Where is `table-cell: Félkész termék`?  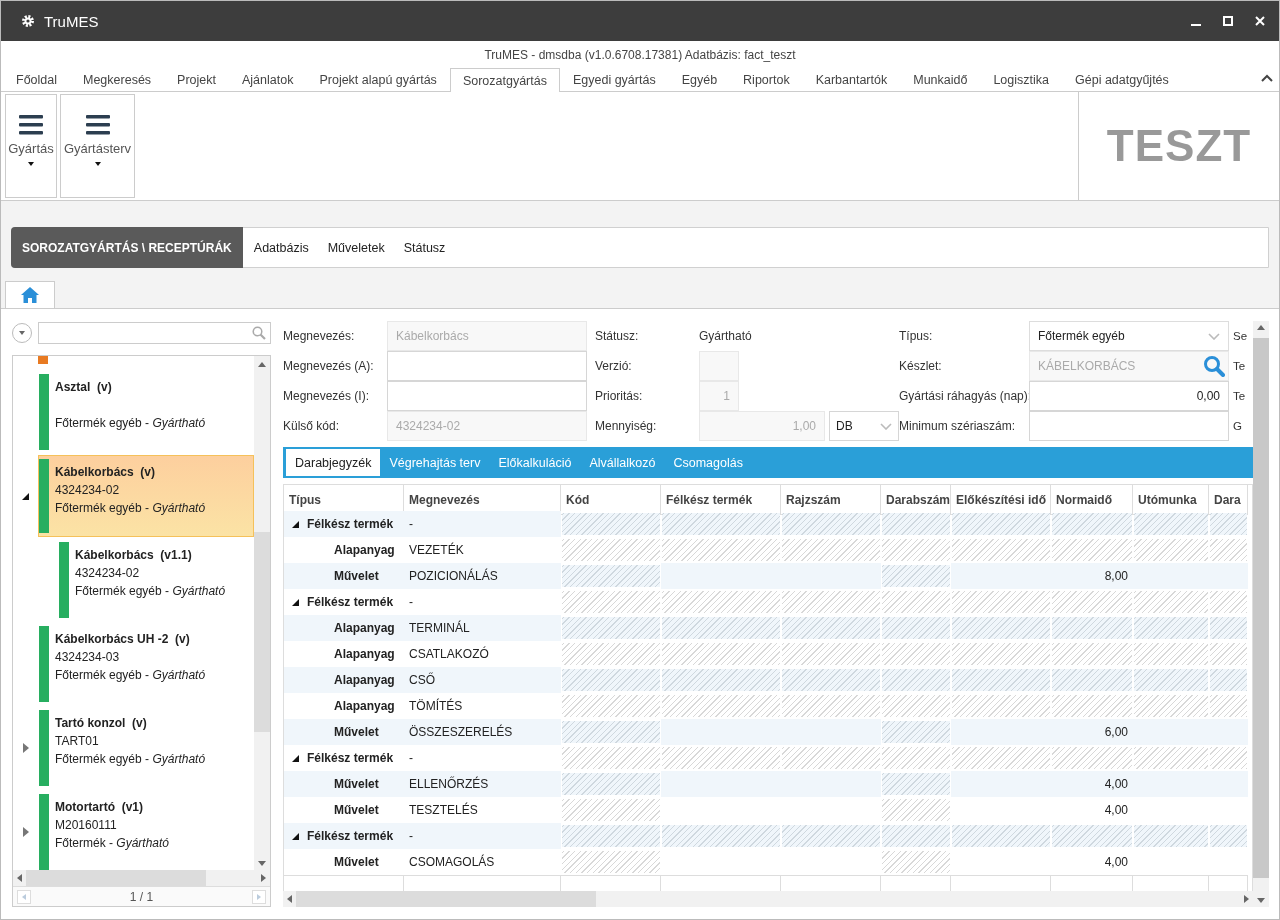 table-cell: Félkész termék is located at coordinates (350, 836).